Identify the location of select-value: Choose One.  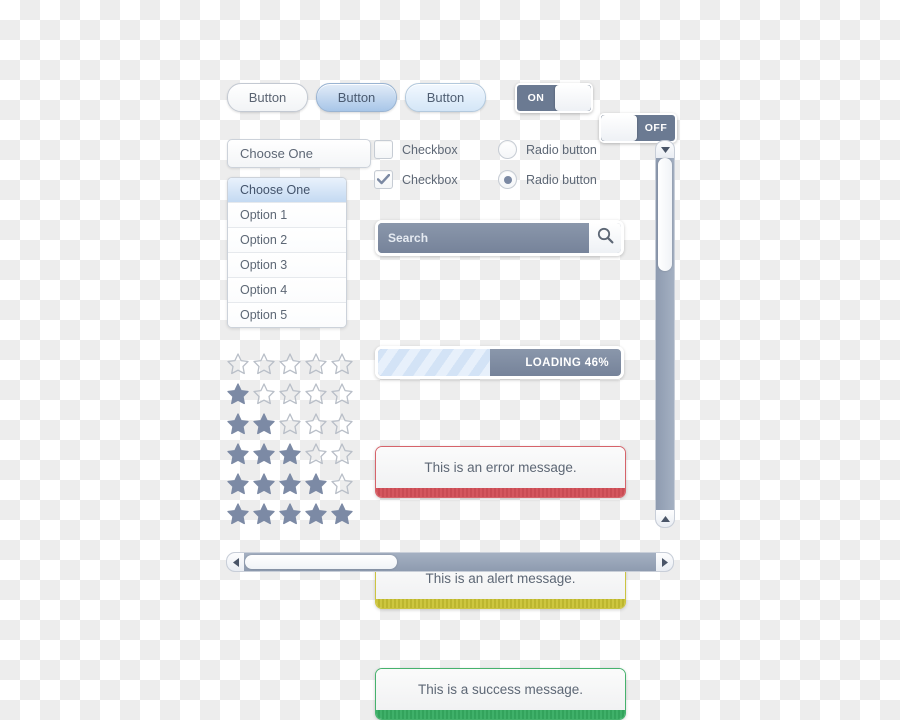
(276, 153).